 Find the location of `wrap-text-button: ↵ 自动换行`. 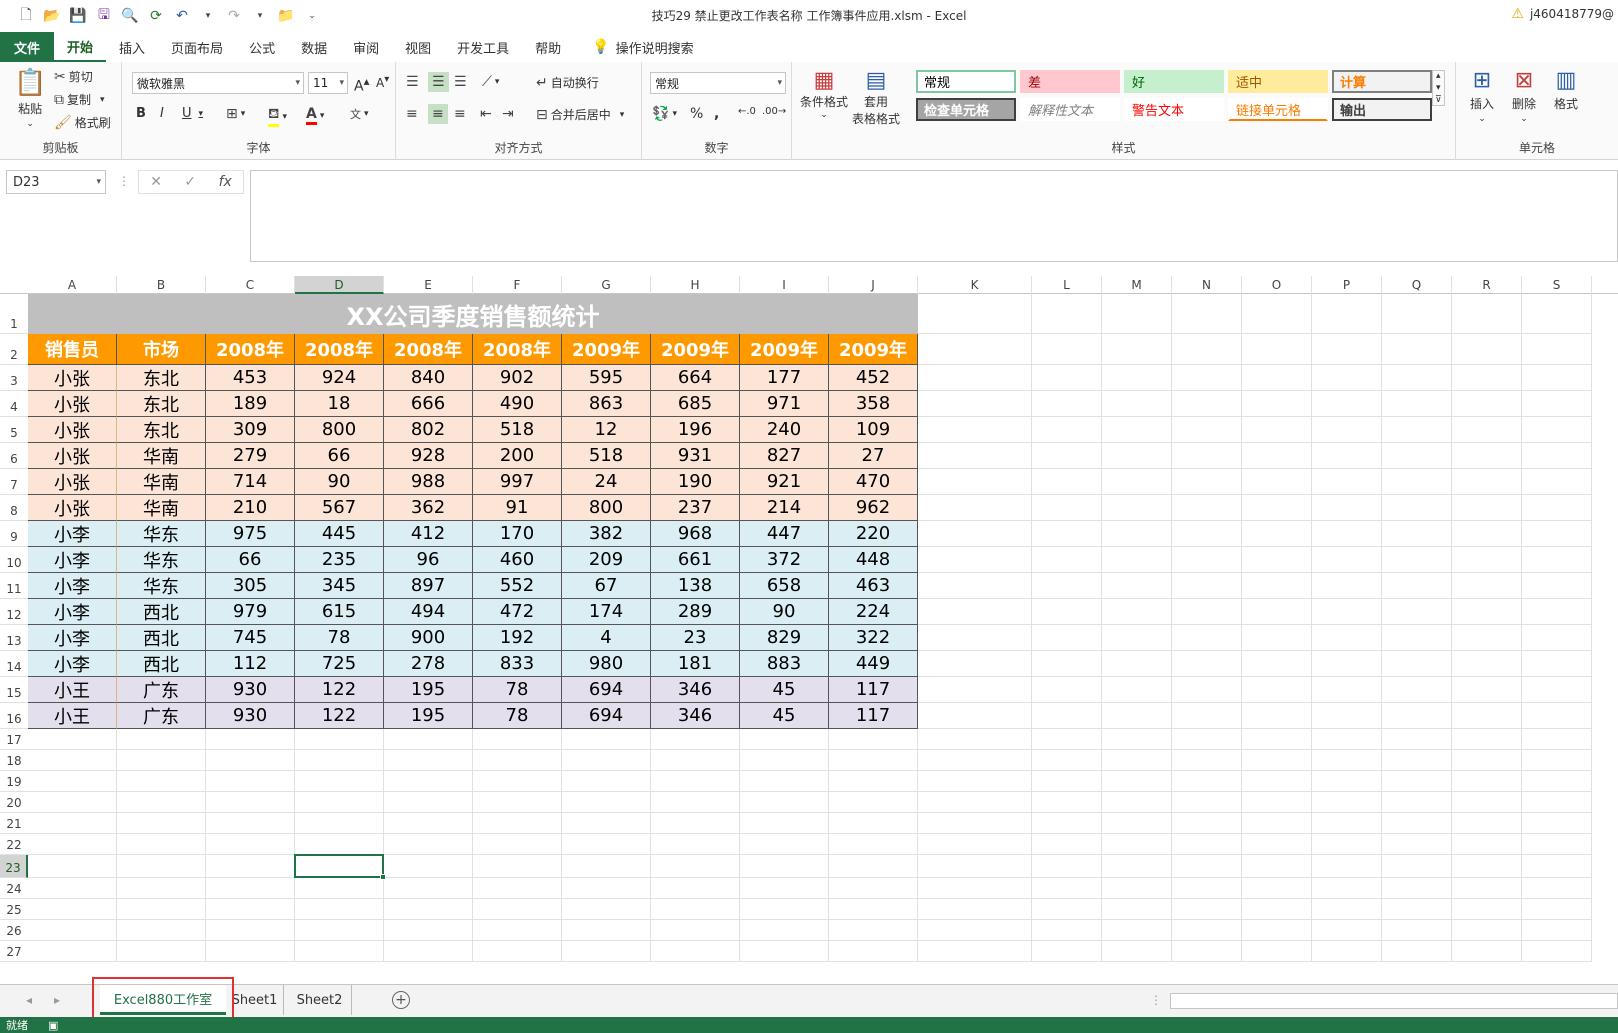

wrap-text-button: ↵ 自动换行 is located at coordinates (567, 82).